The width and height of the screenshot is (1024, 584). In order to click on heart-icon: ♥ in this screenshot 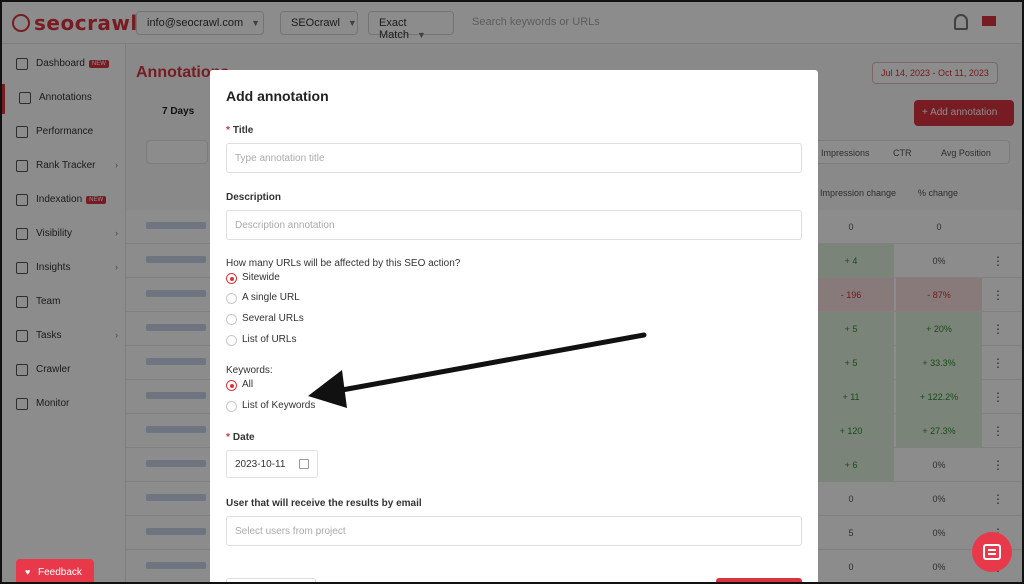, I will do `click(28, 572)`.